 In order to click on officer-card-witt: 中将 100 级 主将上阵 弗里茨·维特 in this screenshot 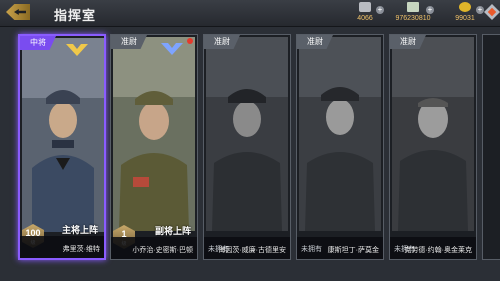, I will do `click(62, 147)`.